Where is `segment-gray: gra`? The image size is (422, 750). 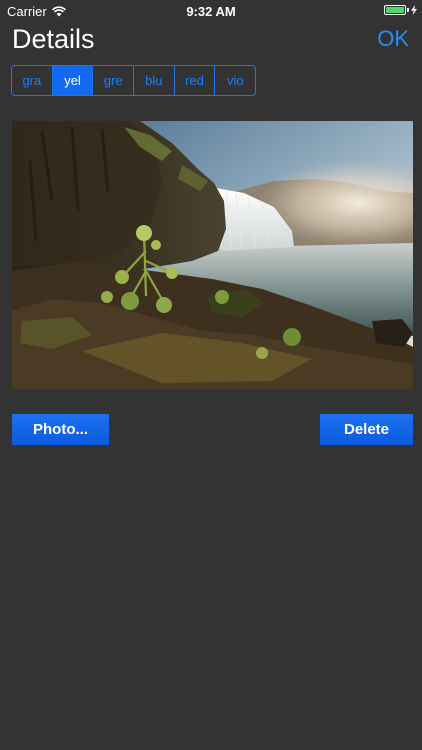 segment-gray: gra is located at coordinates (32, 80).